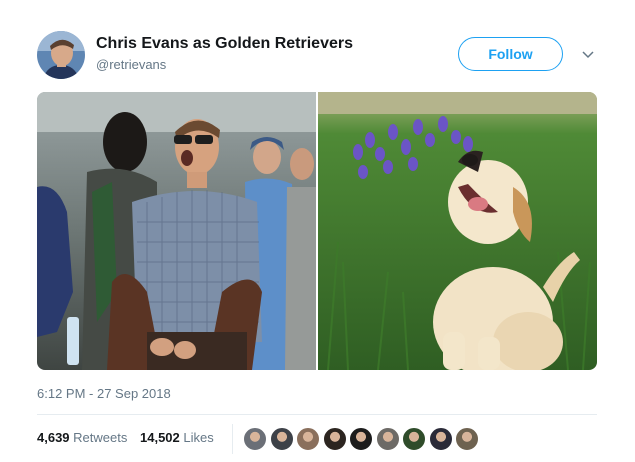 Image resolution: width=635 pixels, height=462 pixels. What do you see at coordinates (224, 44) in the screenshot?
I see `author-name: Chris Evans as Golden Retrievers` at bounding box center [224, 44].